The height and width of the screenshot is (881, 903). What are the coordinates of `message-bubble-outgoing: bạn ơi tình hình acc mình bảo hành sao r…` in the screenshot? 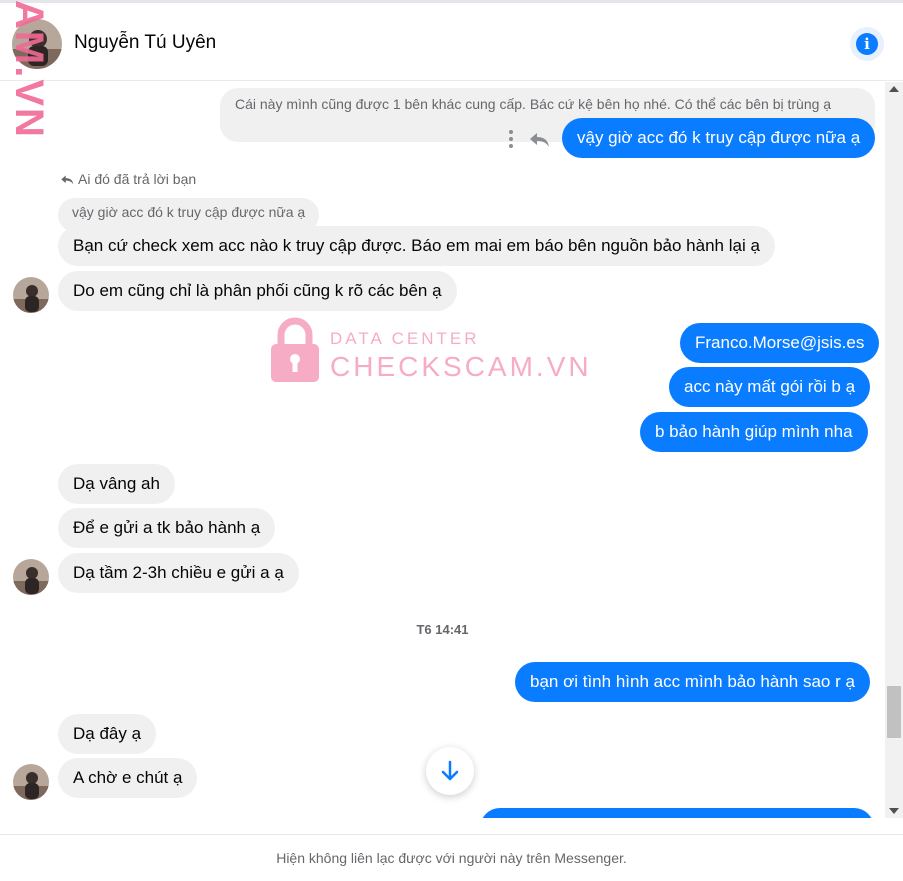 It's located at (692, 682).